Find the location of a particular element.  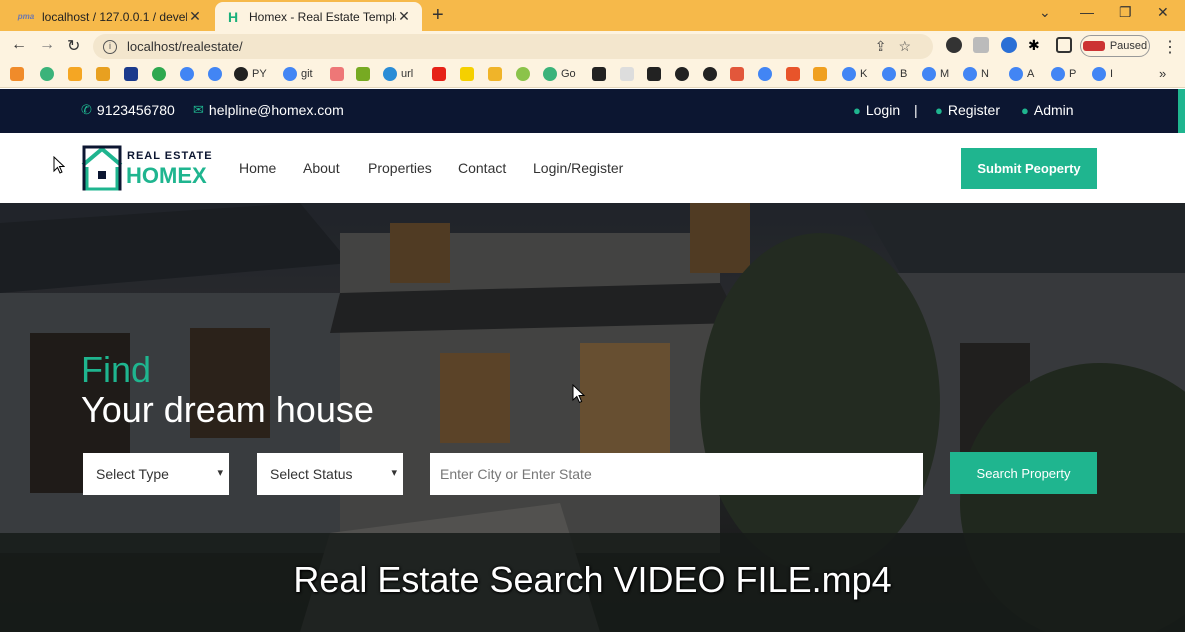

panda-extension-icon is located at coordinates (954, 45).